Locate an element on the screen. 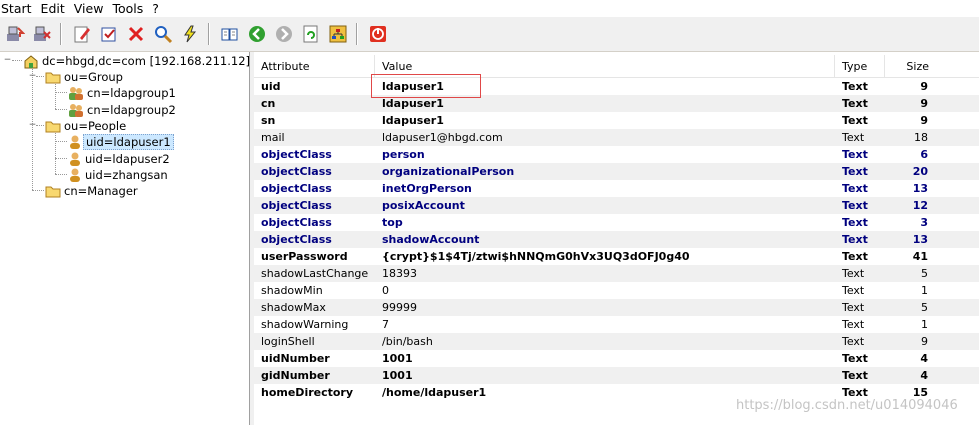  value-cell: 99999 is located at coordinates (399, 307).